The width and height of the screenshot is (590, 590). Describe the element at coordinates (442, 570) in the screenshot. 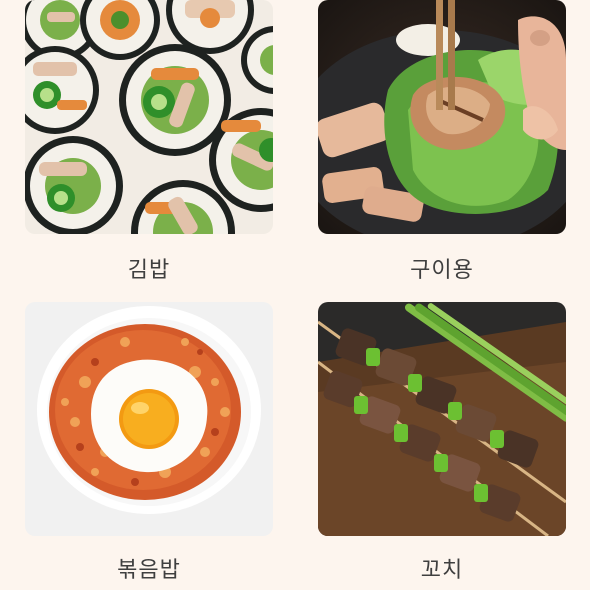

I see `category-label-skewers: 꼬치` at that location.